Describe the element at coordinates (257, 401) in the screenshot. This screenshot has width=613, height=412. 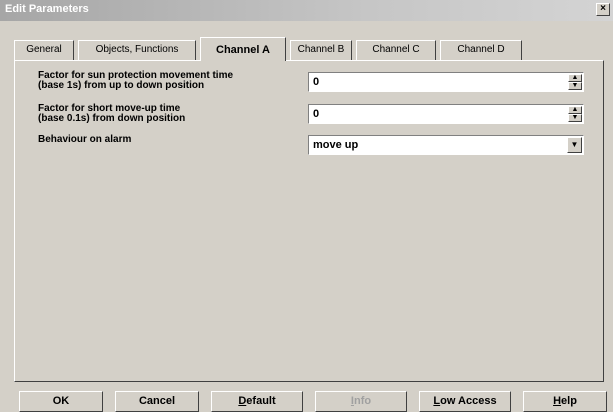
I see `default-button: Default` at that location.